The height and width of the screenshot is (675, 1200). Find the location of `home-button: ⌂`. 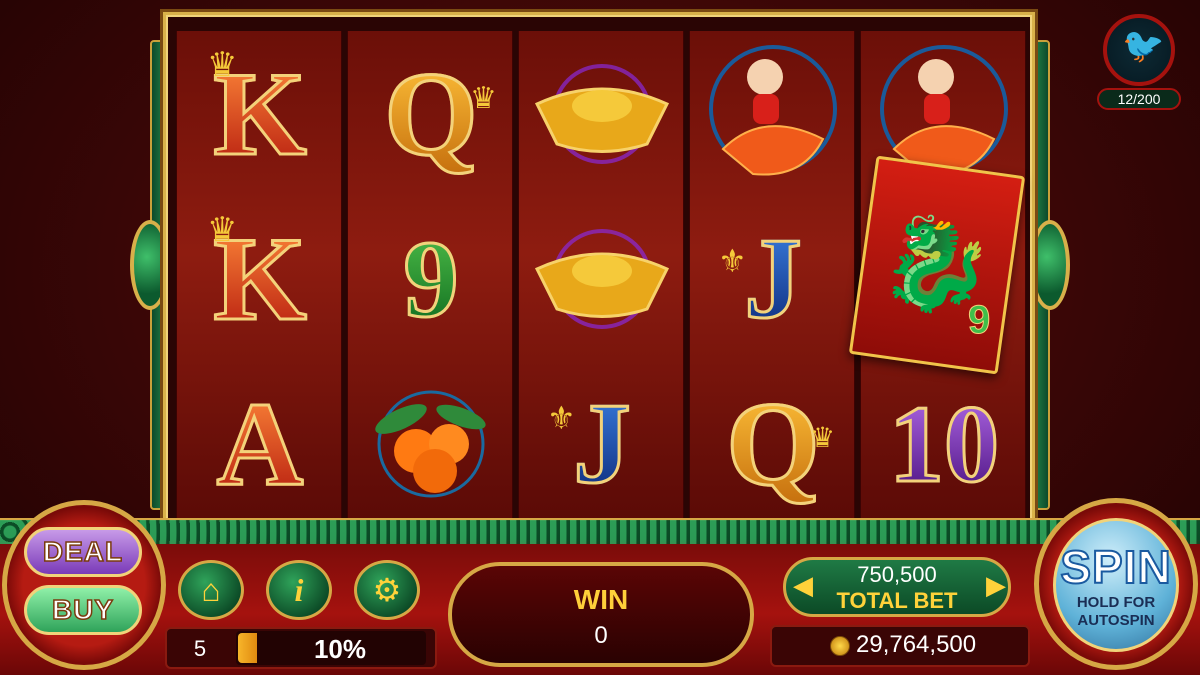

home-button: ⌂ is located at coordinates (211, 590).